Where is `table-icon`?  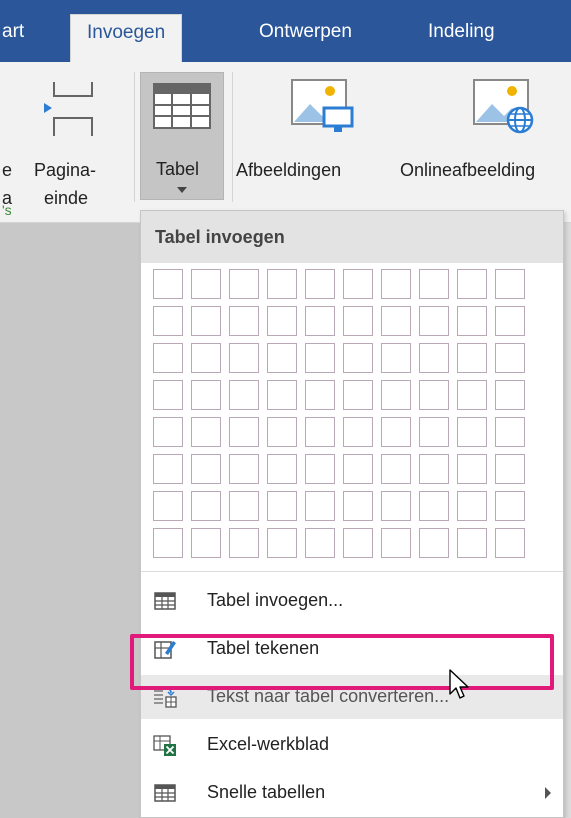 table-icon is located at coordinates (182, 106).